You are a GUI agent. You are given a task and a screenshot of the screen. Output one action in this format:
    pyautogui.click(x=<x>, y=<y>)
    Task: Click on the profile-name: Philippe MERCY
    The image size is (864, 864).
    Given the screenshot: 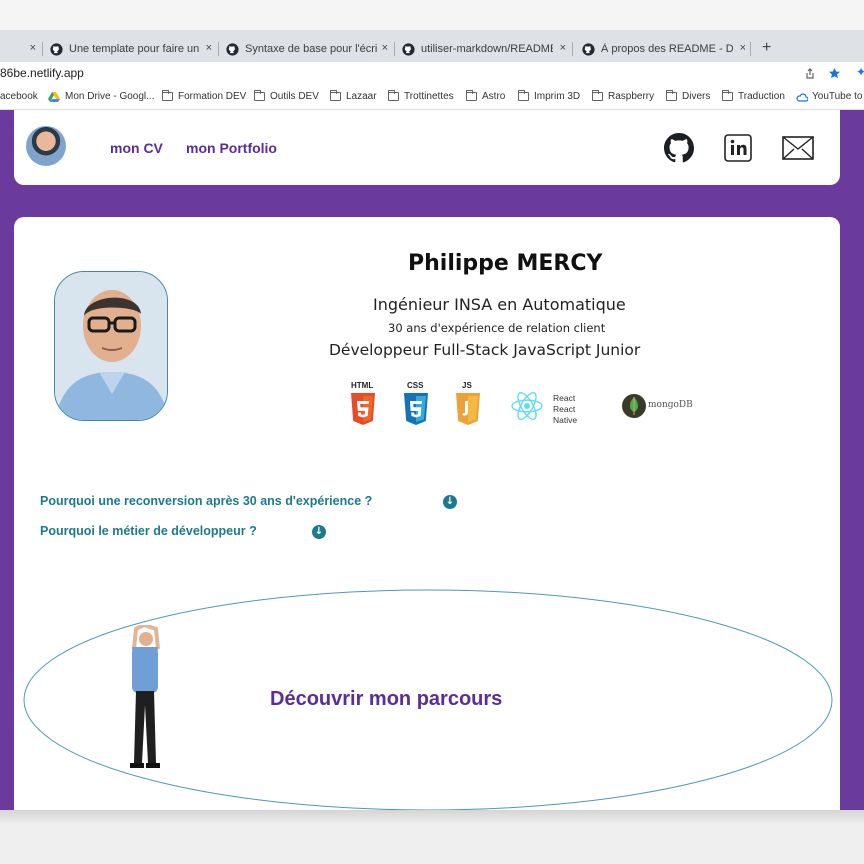 What is the action you would take?
    pyautogui.click(x=505, y=263)
    